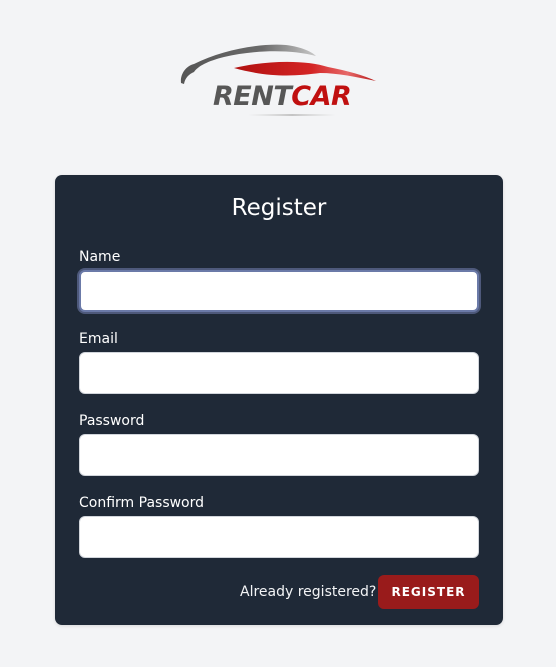 The width and height of the screenshot is (556, 667). I want to click on rentcar-logo: RENTCAR, so click(278, 80).